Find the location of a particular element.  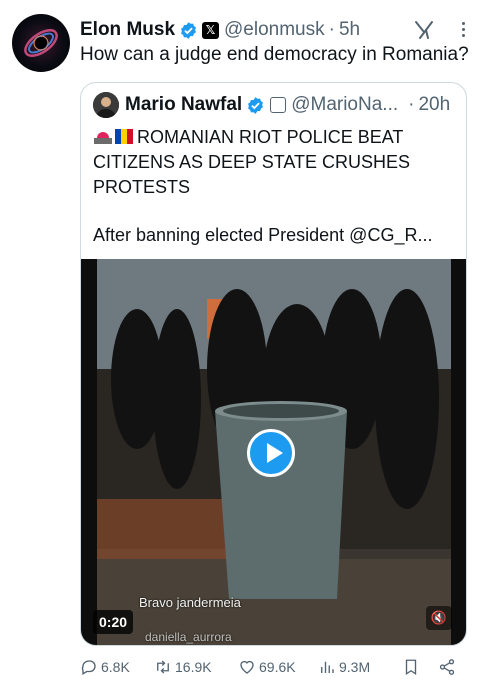

reply-button: 6.8K is located at coordinates (117, 667).